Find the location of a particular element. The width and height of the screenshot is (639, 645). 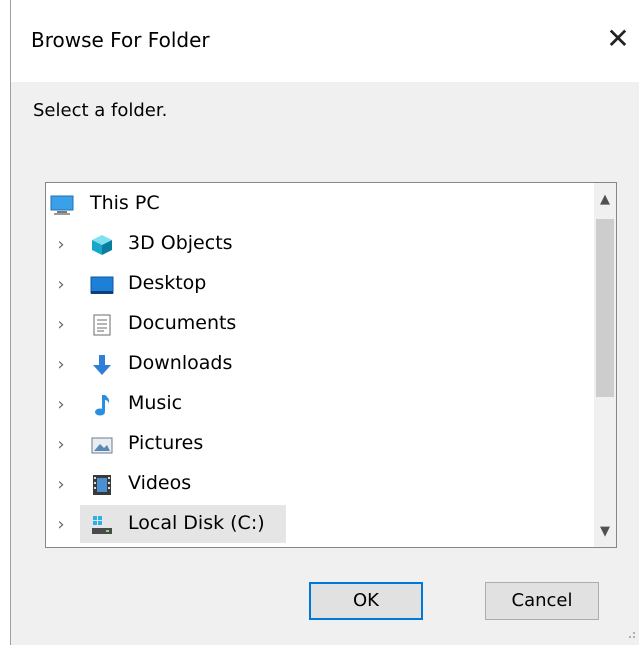

scroll-down-icon: ▼ is located at coordinates (605, 532).